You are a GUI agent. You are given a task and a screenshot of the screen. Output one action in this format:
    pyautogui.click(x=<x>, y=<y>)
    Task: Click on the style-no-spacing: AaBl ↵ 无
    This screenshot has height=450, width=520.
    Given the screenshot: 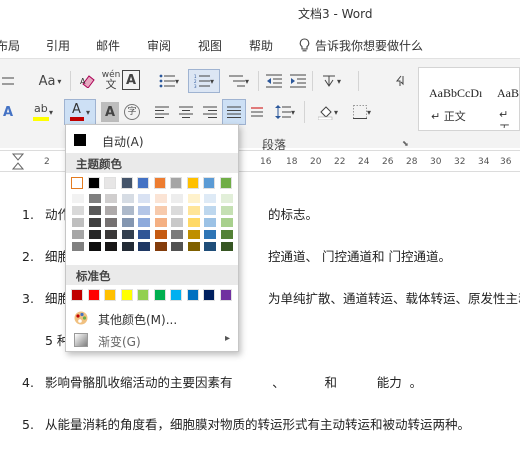 What is the action you would take?
    pyautogui.click(x=504, y=100)
    